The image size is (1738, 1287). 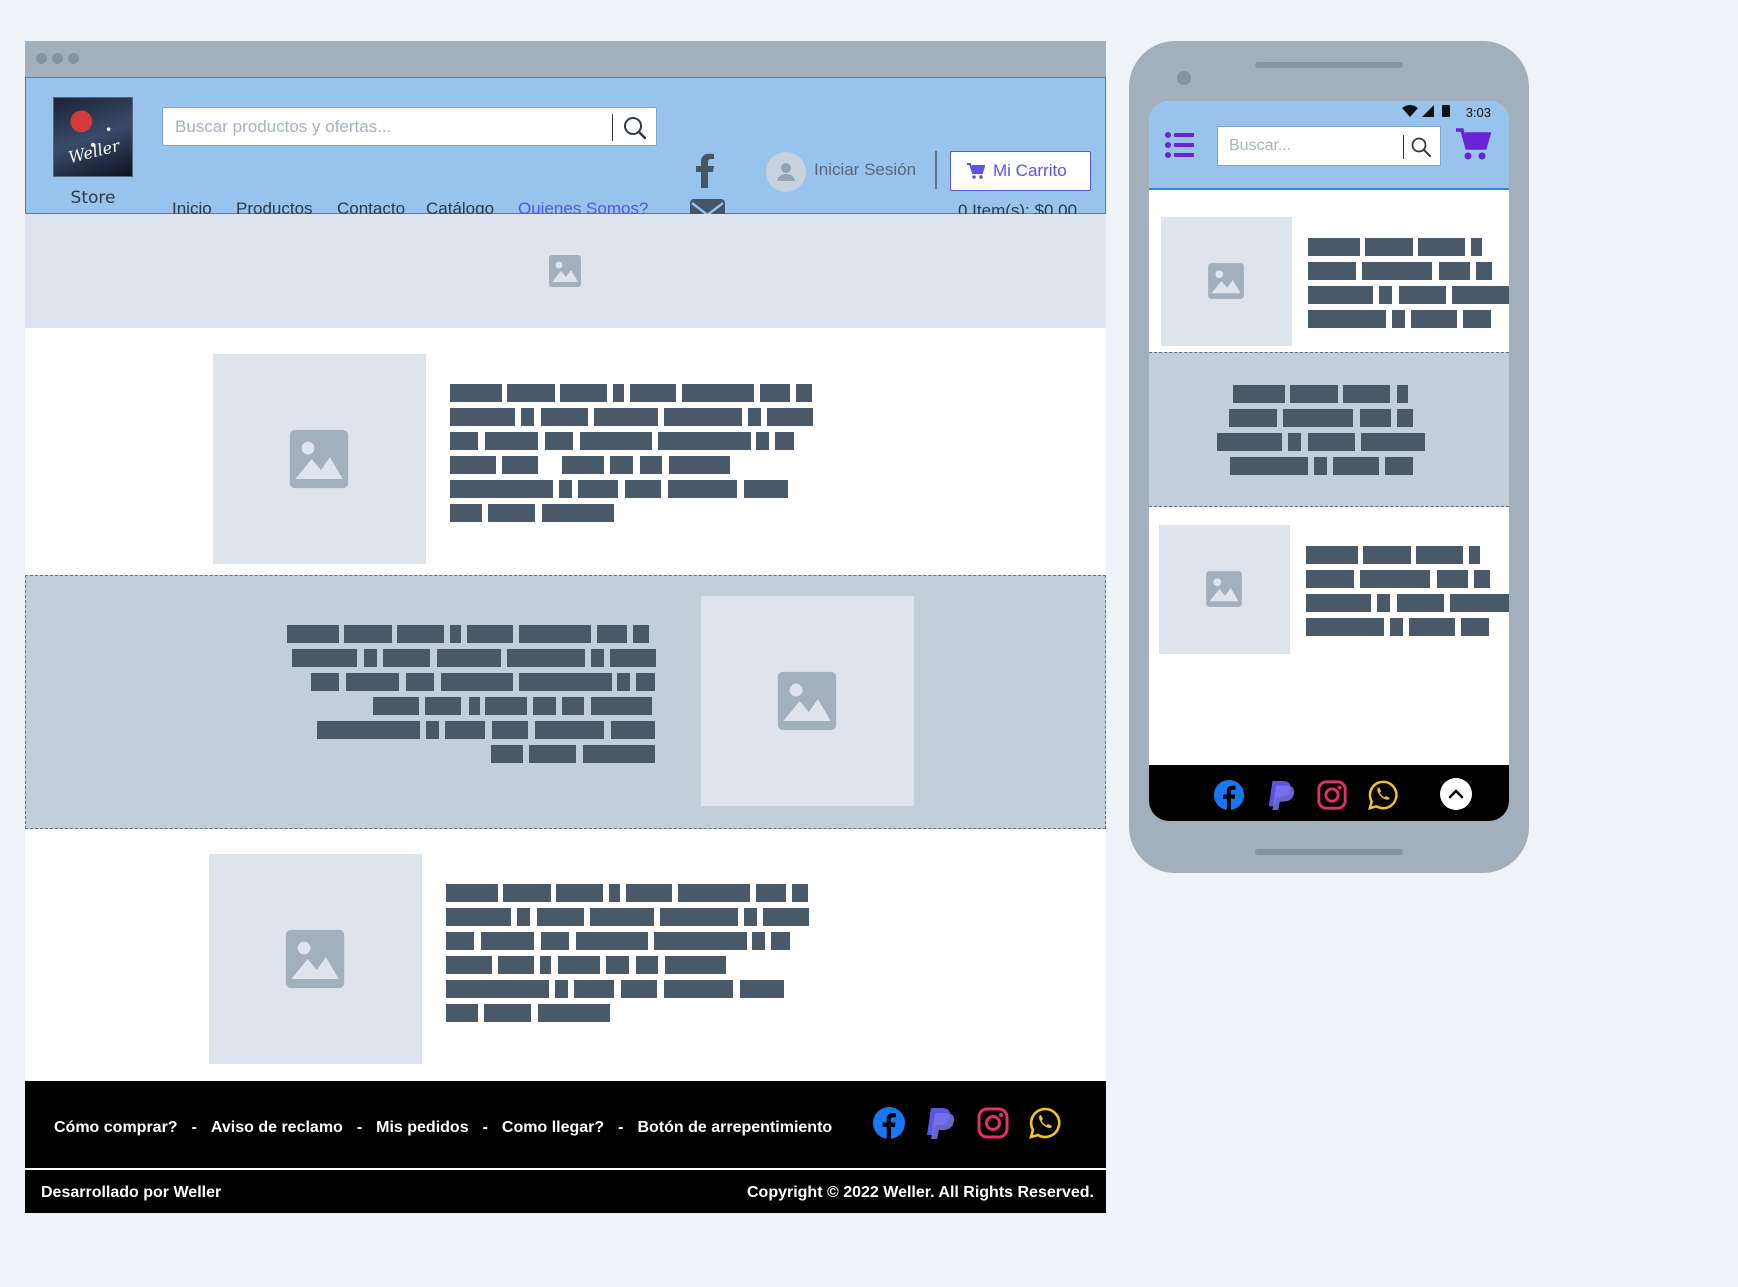 I want to click on header-divider, so click(x=936, y=170).